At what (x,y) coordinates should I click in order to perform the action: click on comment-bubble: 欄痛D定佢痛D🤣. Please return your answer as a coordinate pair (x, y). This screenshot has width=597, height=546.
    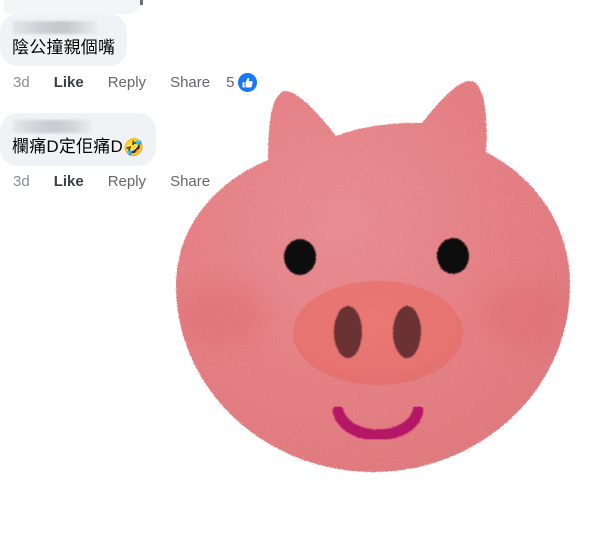
    Looking at the image, I should click on (78, 139).